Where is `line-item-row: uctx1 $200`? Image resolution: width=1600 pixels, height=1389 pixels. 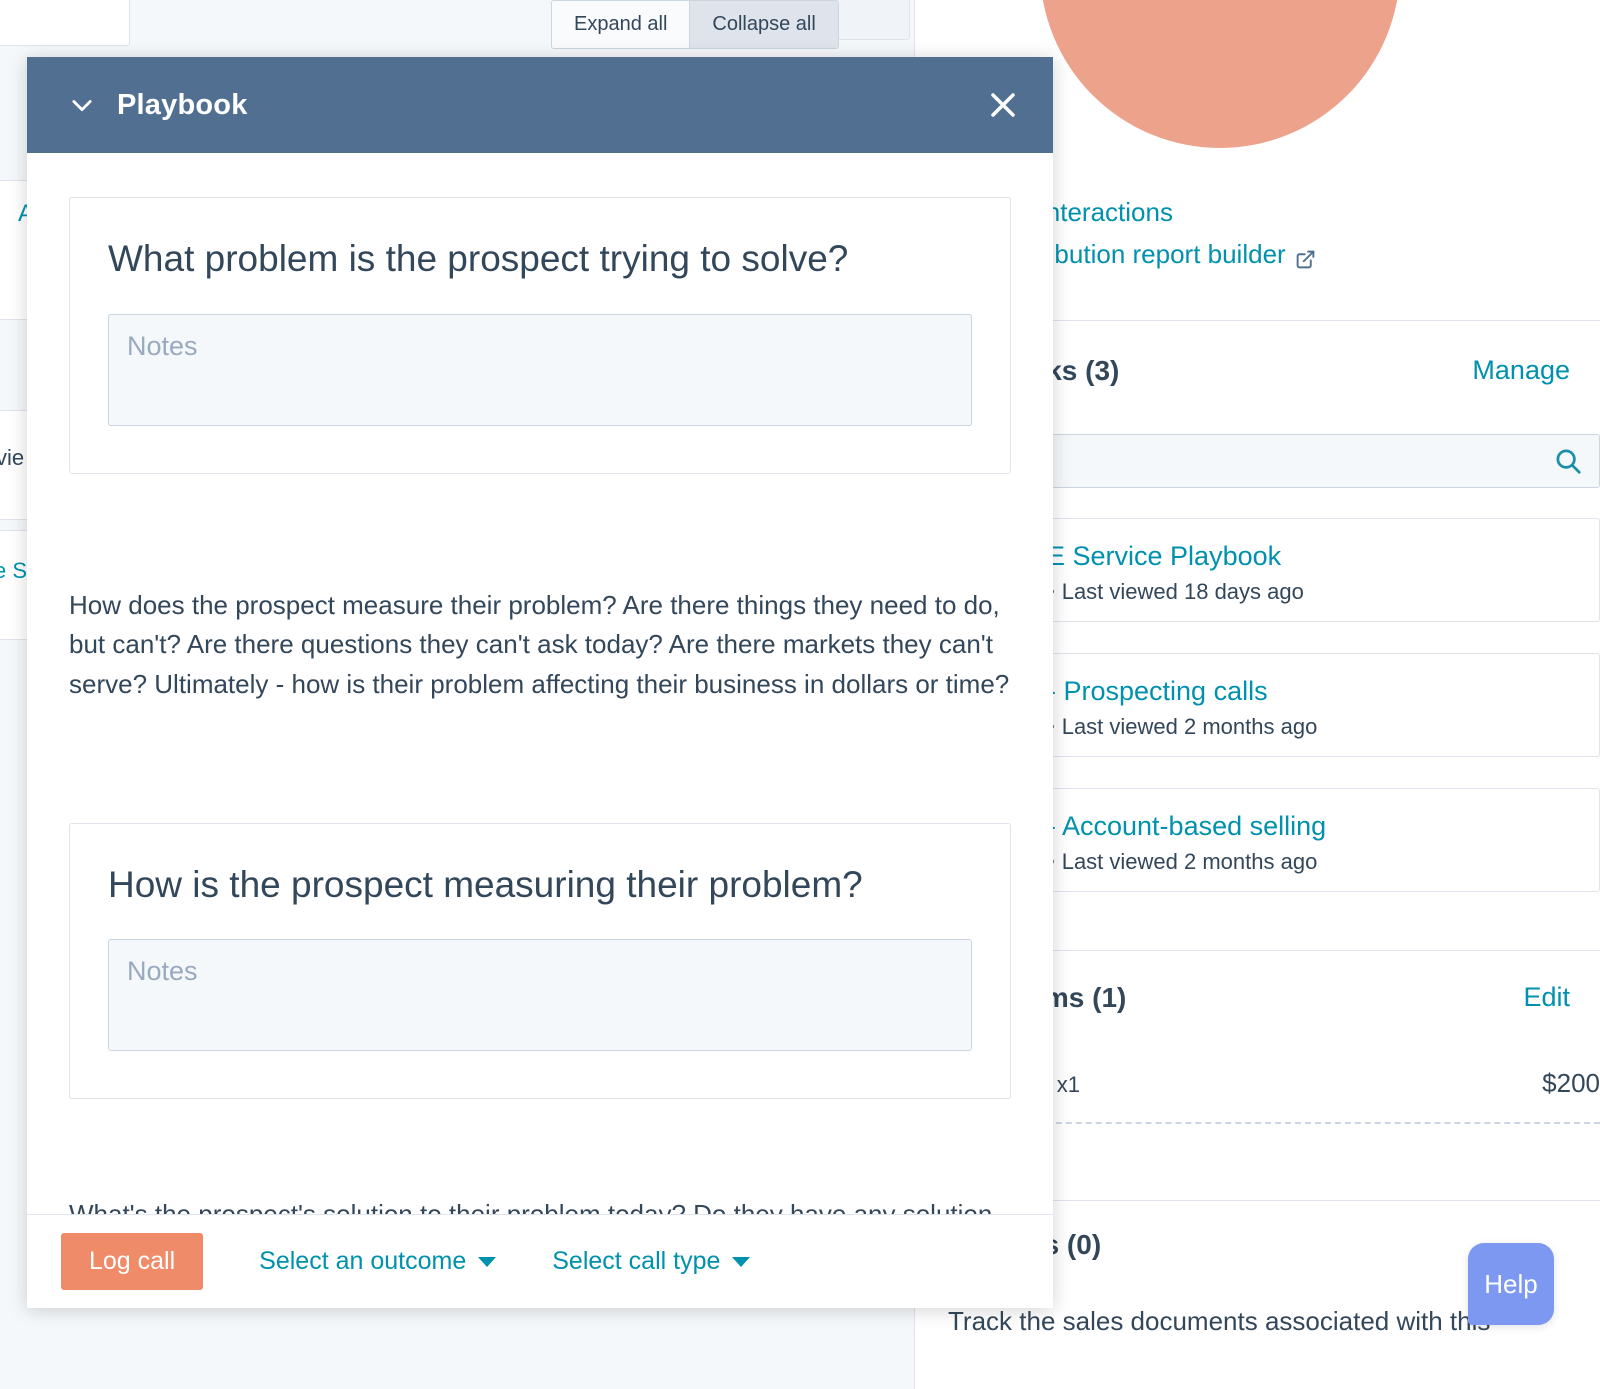 line-item-row: uctx1 $200 is located at coordinates (1306, 1083).